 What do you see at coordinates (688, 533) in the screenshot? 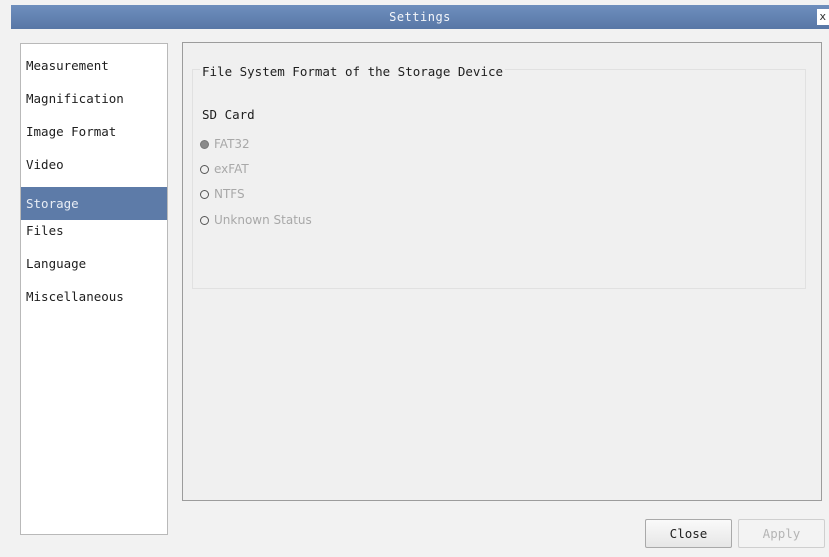
I see `close-button: Close` at bounding box center [688, 533].